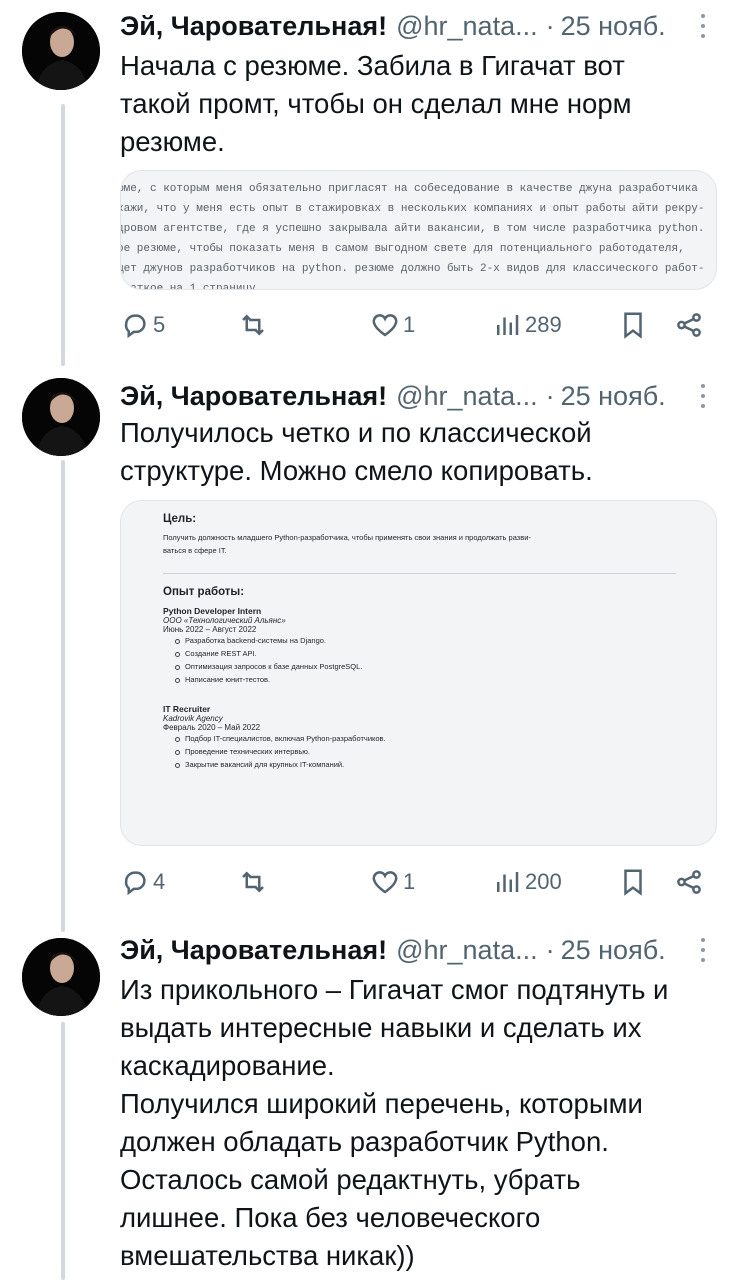  I want to click on prompt-line: краткое на 1 страницу, so click(188, 286).